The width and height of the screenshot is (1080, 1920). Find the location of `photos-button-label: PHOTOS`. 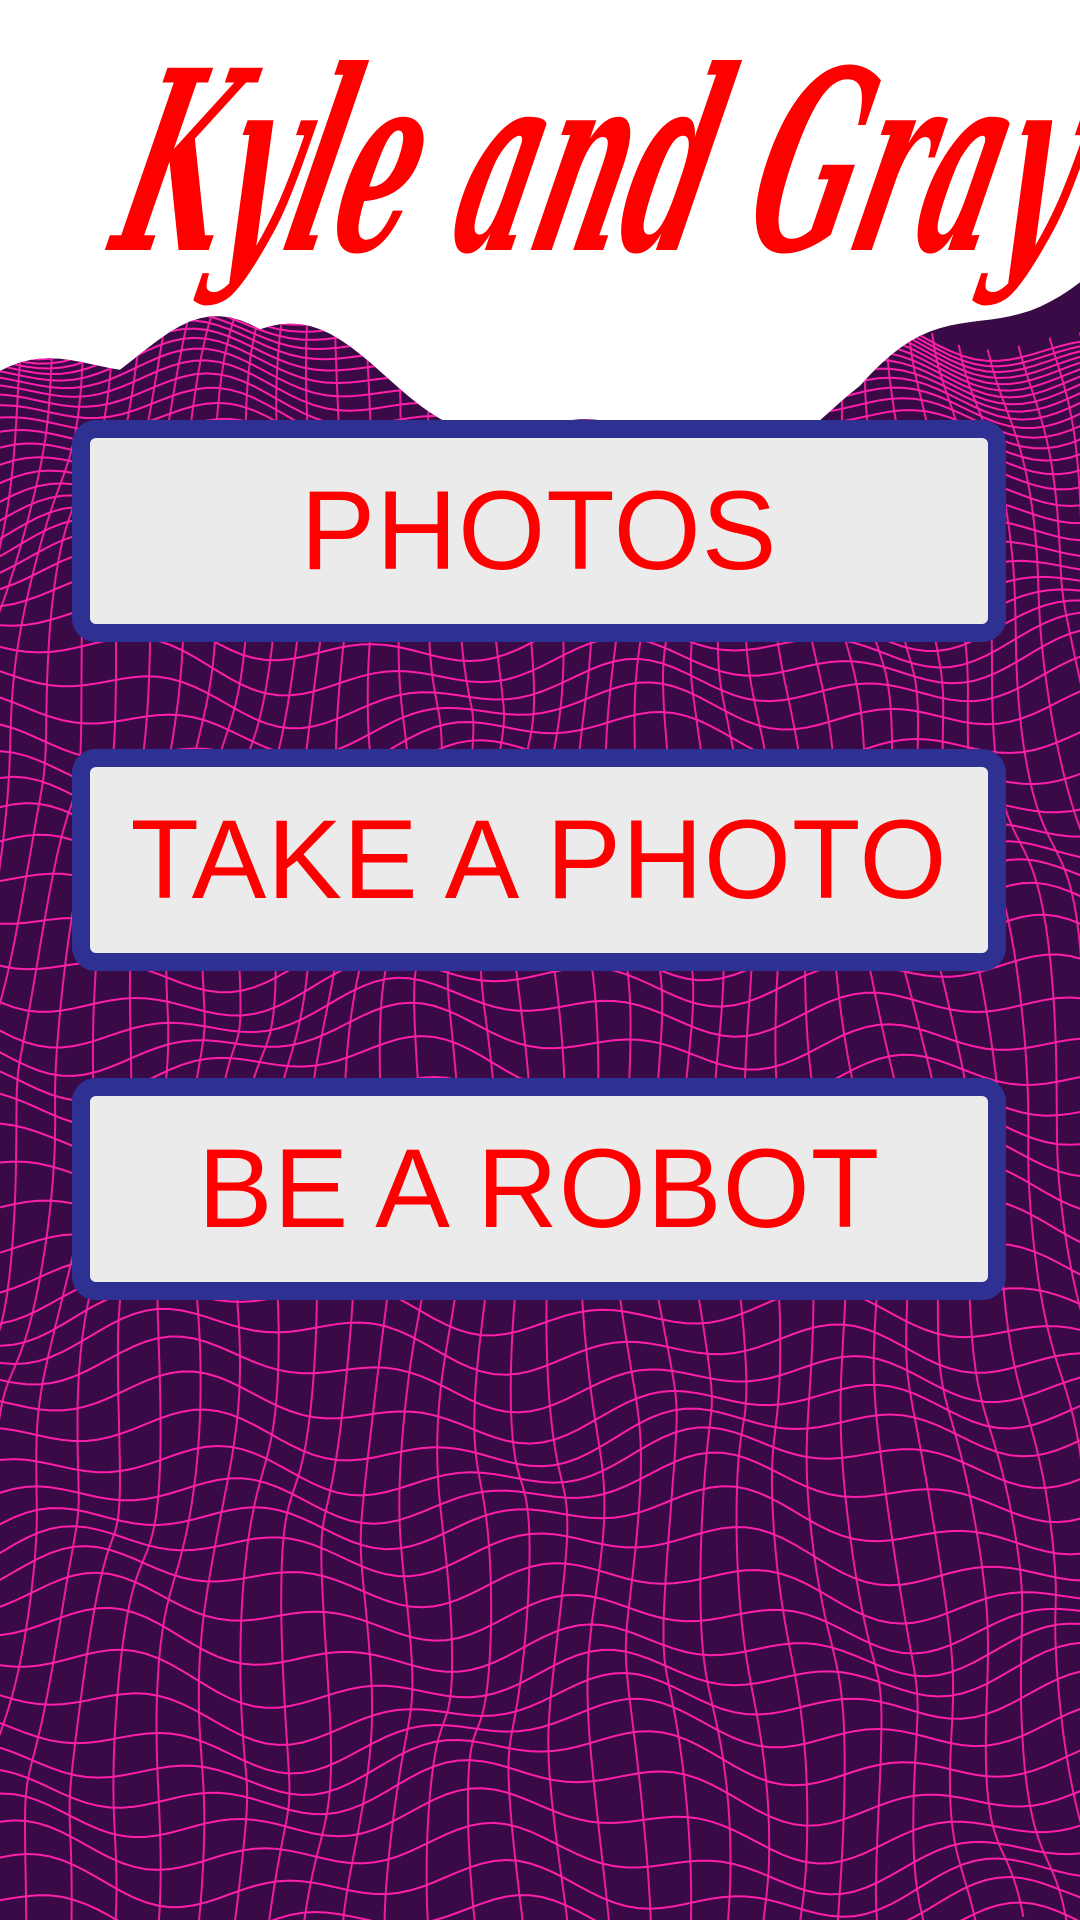

photos-button-label: PHOTOS is located at coordinates (539, 530).